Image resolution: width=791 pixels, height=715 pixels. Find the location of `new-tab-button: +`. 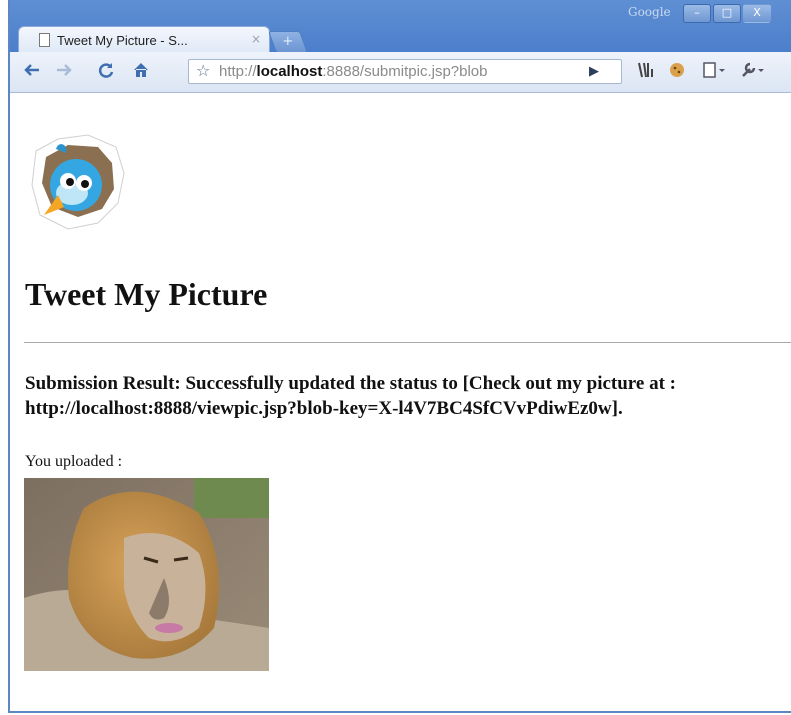

new-tab-button: + is located at coordinates (288, 42).